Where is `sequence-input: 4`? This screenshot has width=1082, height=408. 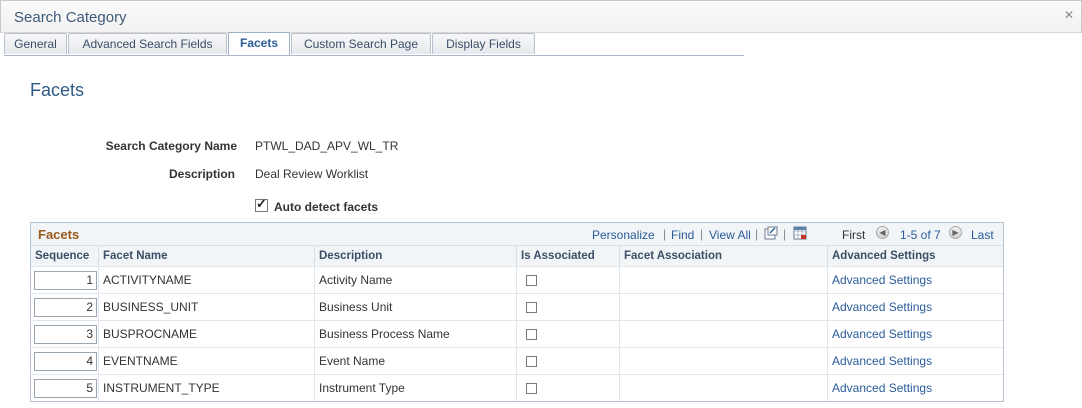 sequence-input: 4 is located at coordinates (65, 361).